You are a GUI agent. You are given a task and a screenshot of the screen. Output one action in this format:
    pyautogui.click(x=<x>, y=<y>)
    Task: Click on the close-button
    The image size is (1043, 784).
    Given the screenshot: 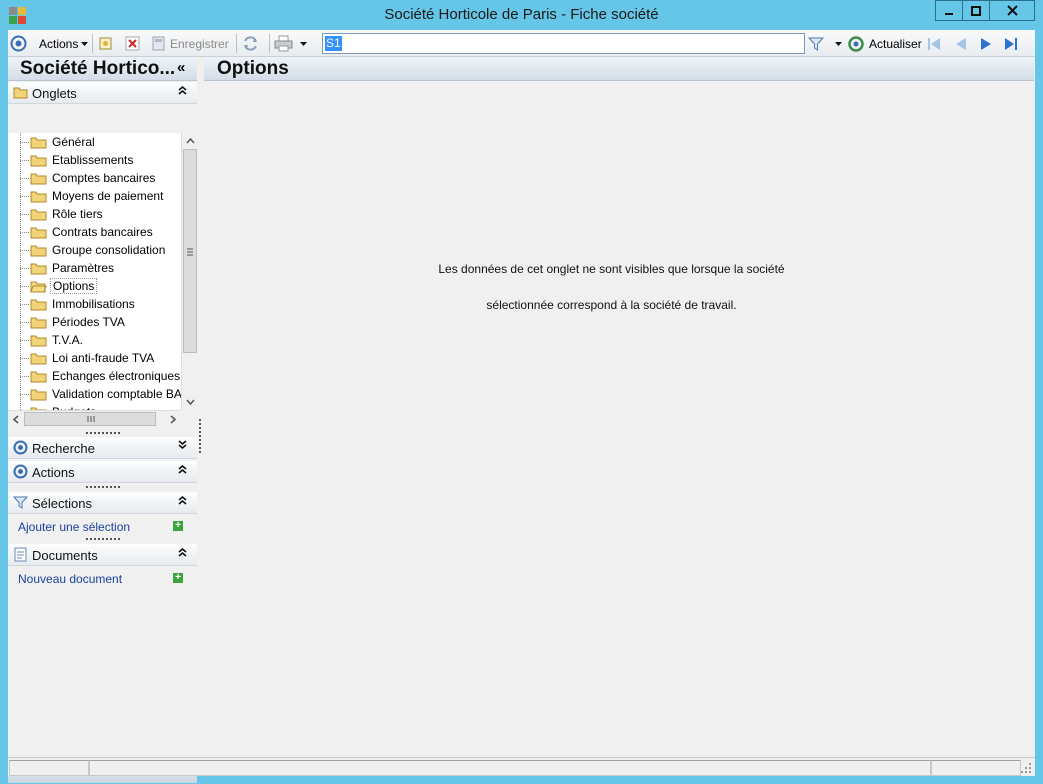 What is the action you would take?
    pyautogui.click(x=1012, y=10)
    